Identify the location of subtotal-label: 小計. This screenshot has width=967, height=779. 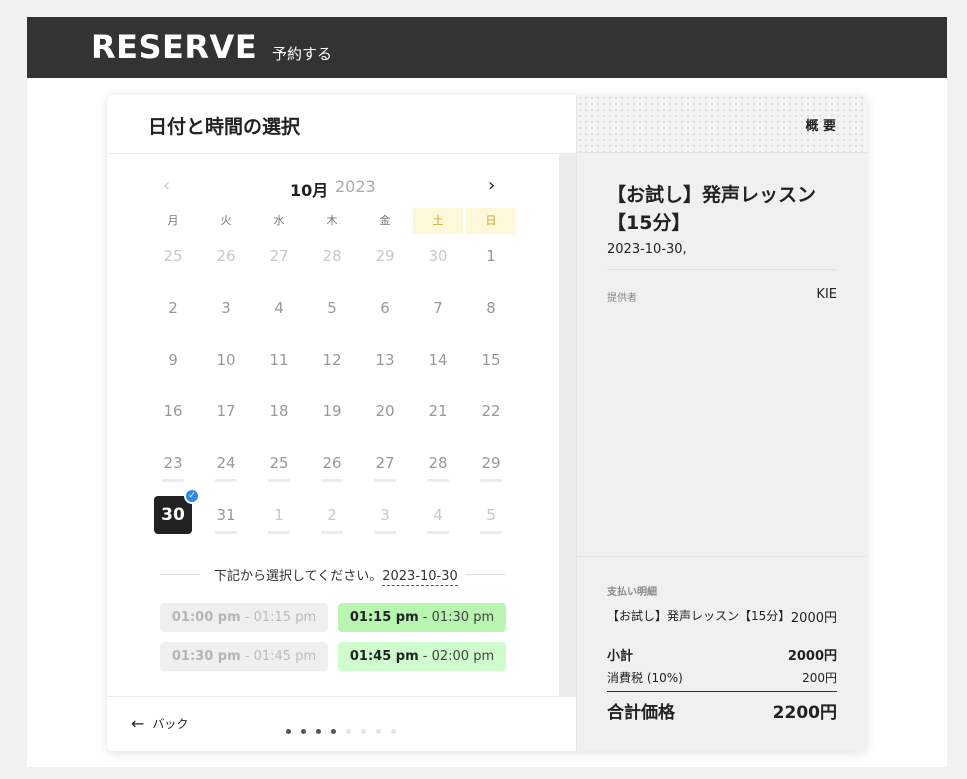
(620, 656).